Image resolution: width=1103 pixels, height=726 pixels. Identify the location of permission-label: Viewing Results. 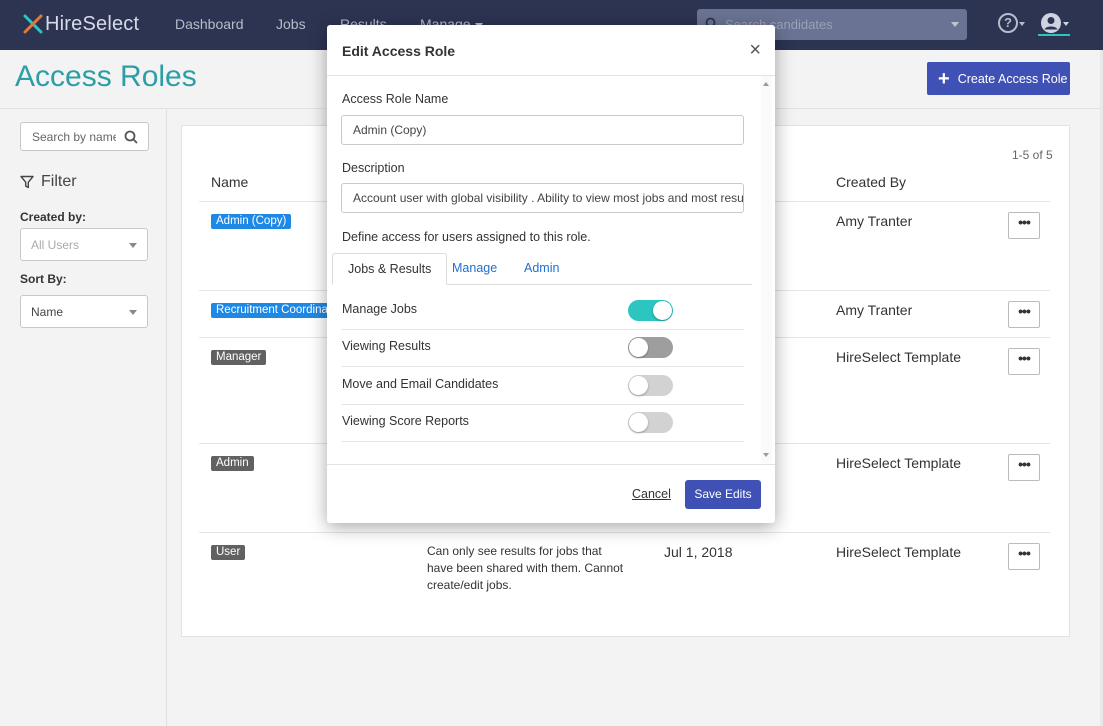
(386, 346).